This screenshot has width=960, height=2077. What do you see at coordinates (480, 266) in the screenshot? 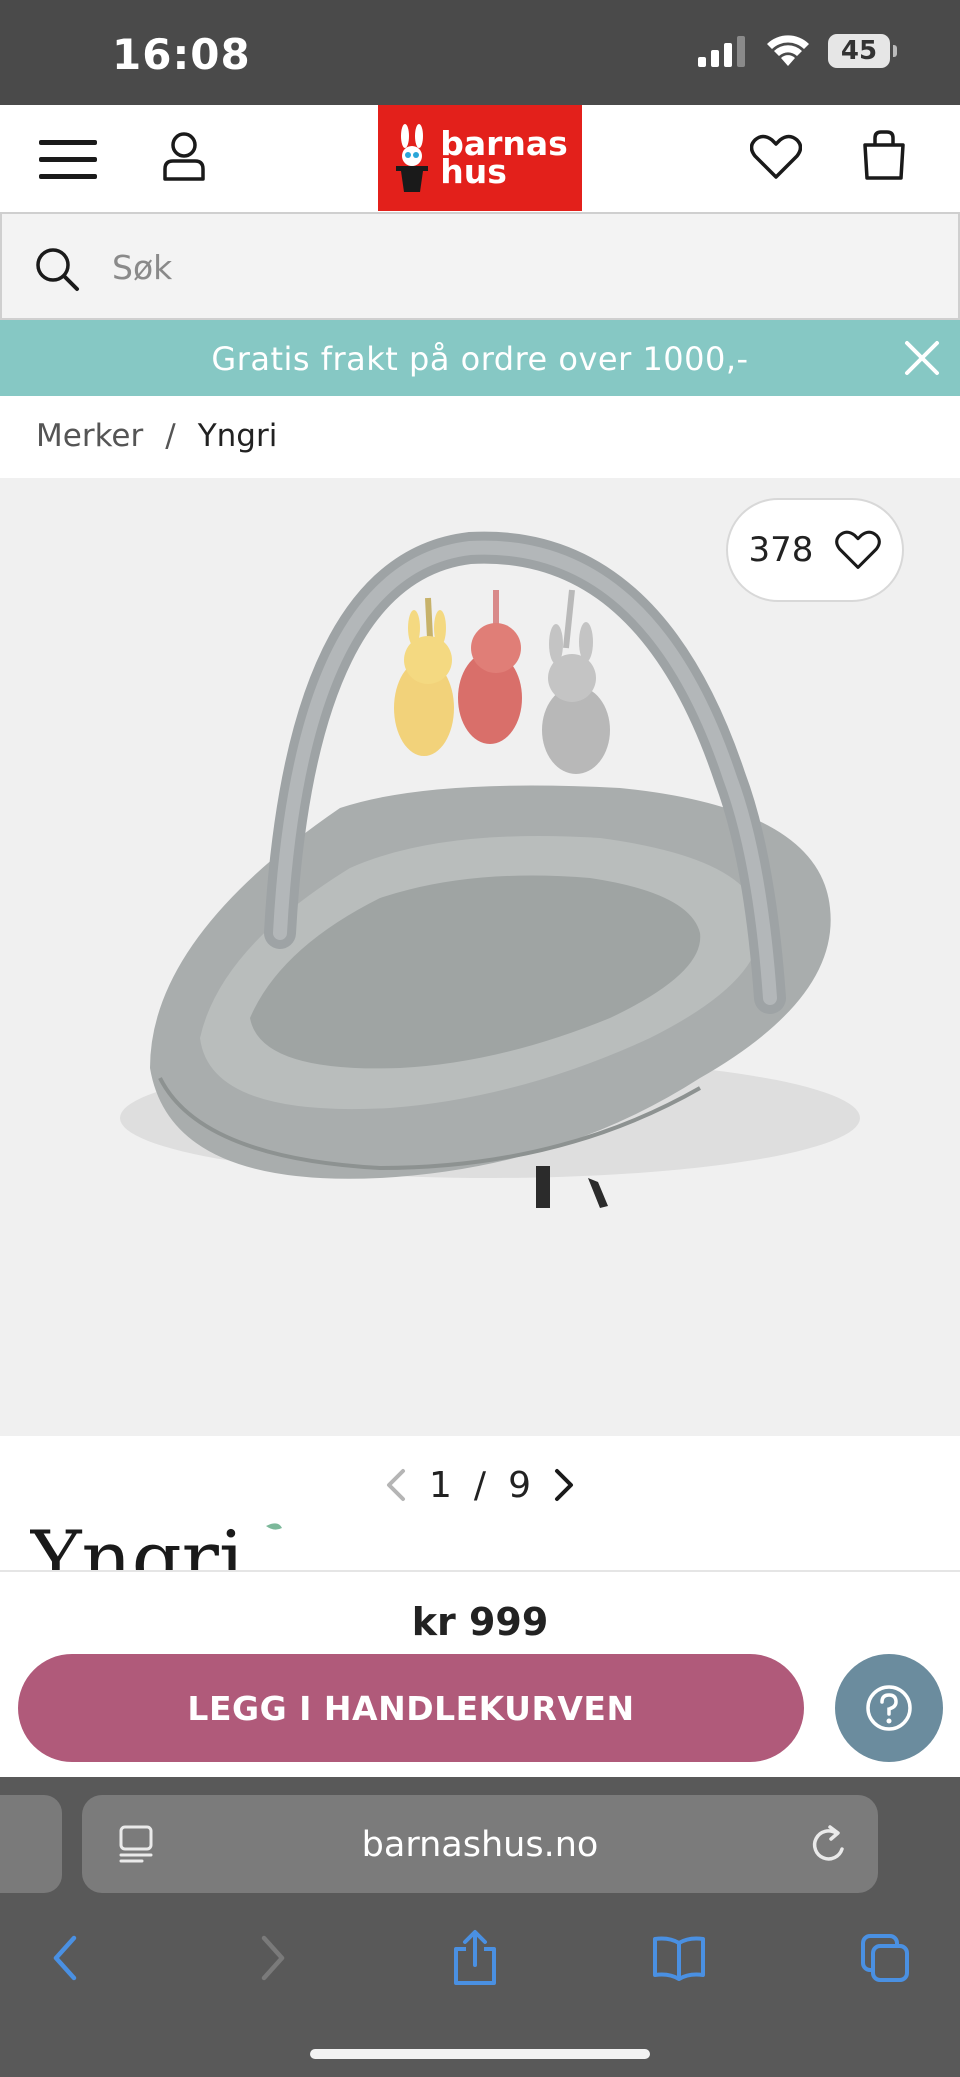
I see `search-bar: Søk` at bounding box center [480, 266].